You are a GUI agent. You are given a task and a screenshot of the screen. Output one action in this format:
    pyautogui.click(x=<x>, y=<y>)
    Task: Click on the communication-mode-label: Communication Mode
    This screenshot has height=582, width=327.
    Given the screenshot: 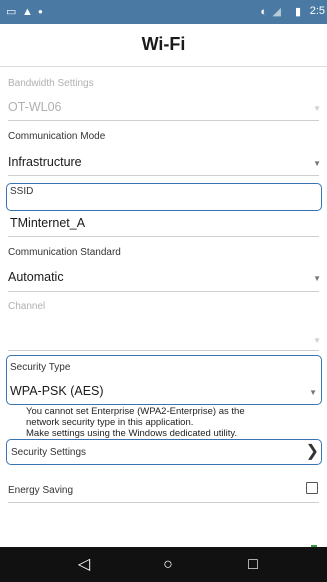 What is the action you would take?
    pyautogui.click(x=57, y=136)
    